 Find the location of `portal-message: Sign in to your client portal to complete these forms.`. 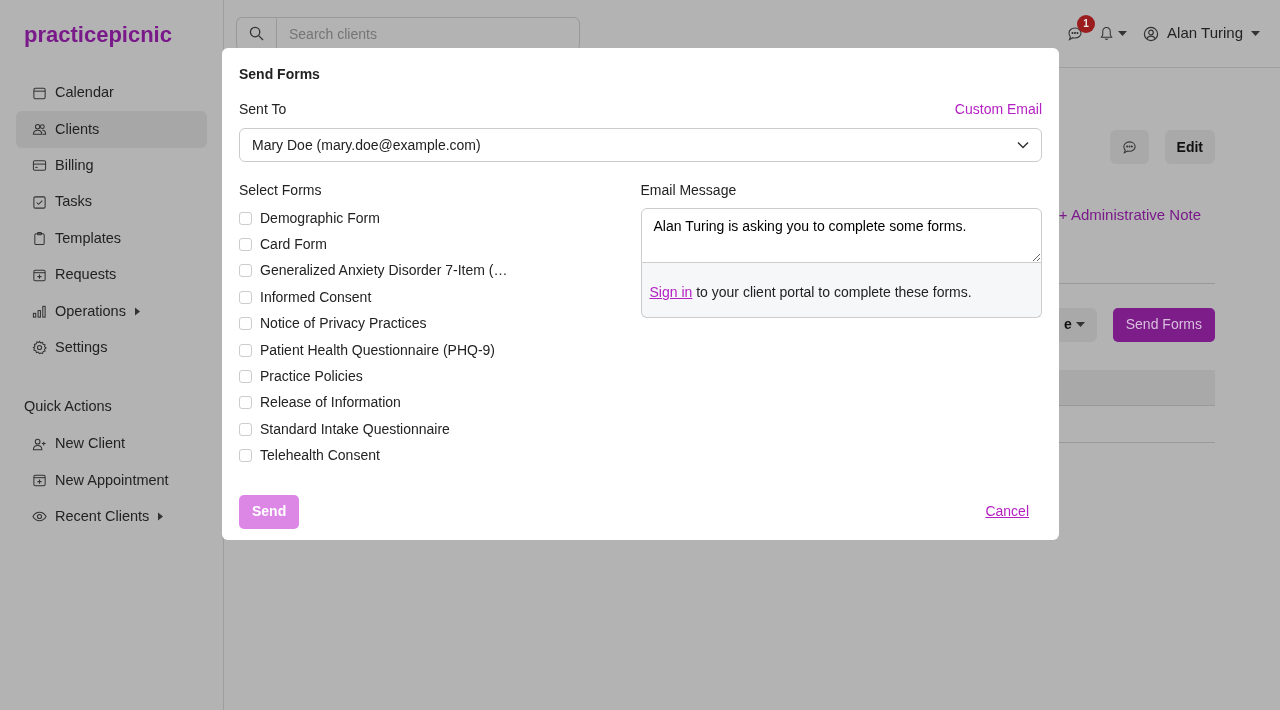

portal-message: Sign in to your client portal to complete these forms. is located at coordinates (810, 292).